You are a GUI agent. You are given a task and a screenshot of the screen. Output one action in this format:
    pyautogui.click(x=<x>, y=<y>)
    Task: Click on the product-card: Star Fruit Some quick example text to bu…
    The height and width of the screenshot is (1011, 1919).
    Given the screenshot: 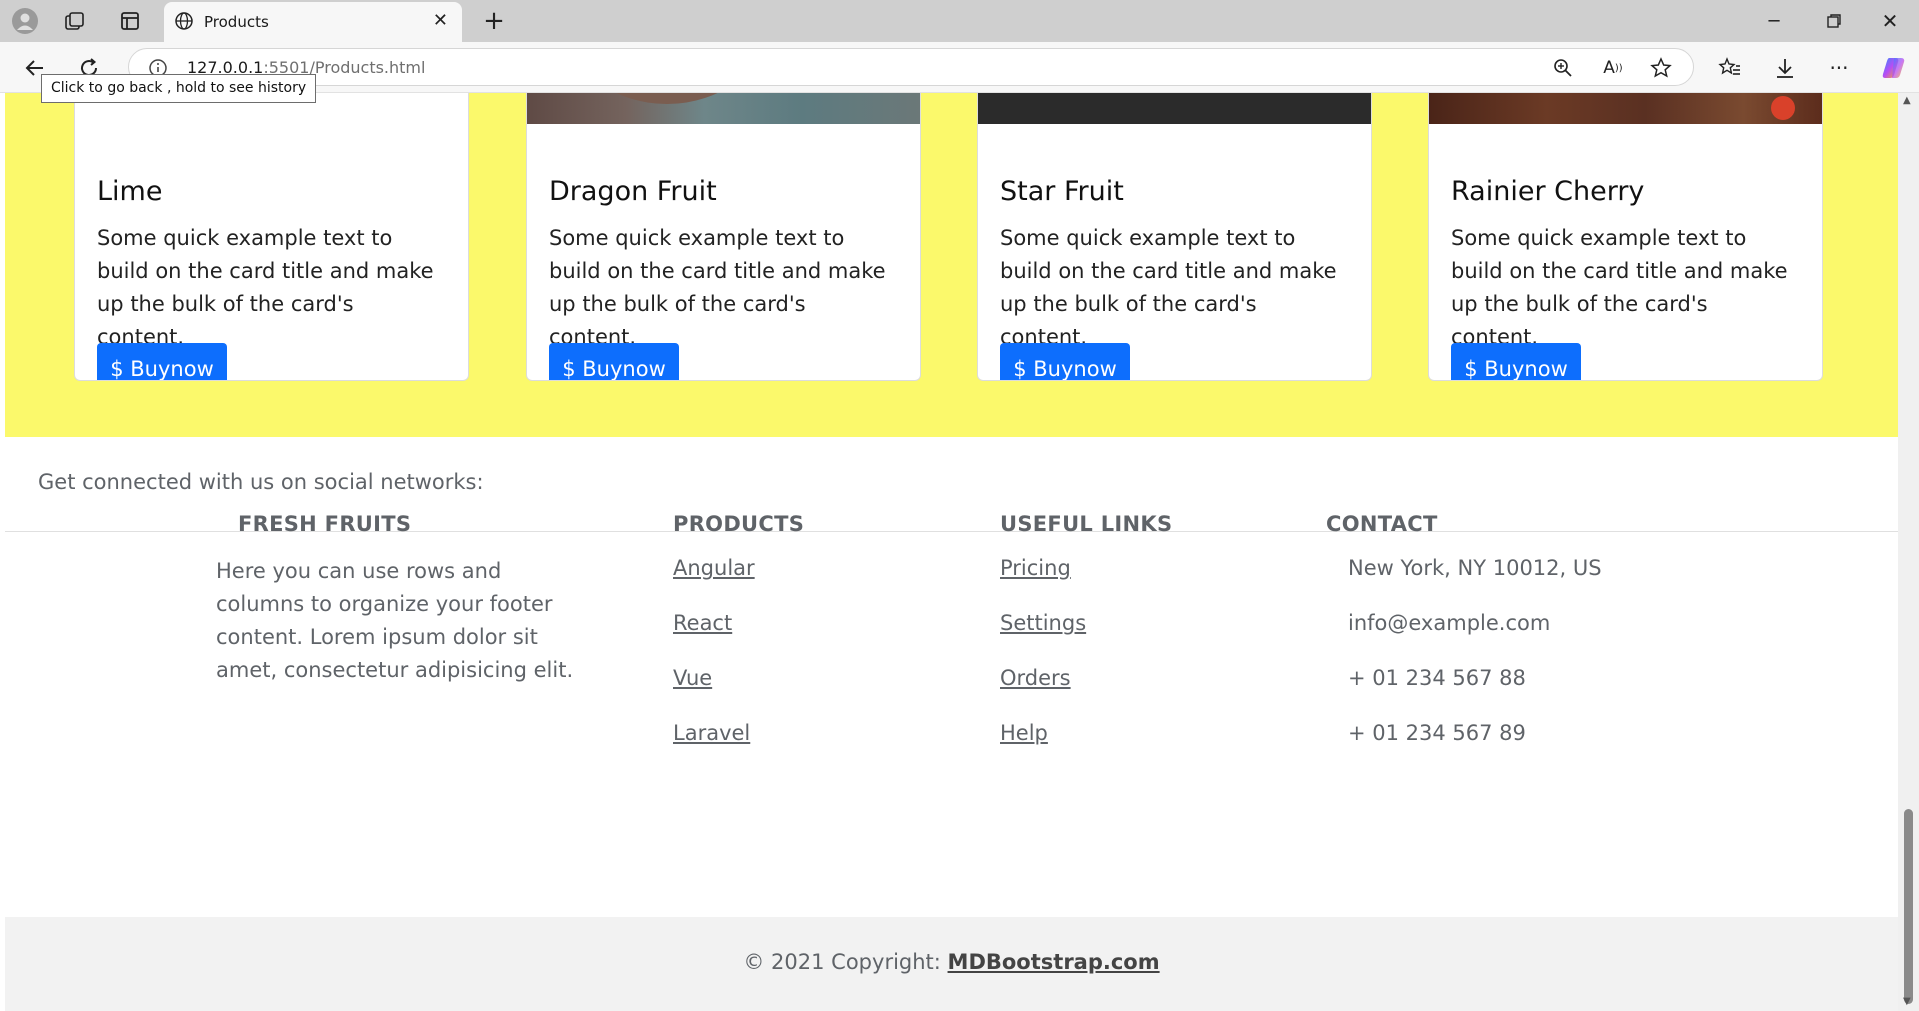 What is the action you would take?
    pyautogui.click(x=1174, y=237)
    